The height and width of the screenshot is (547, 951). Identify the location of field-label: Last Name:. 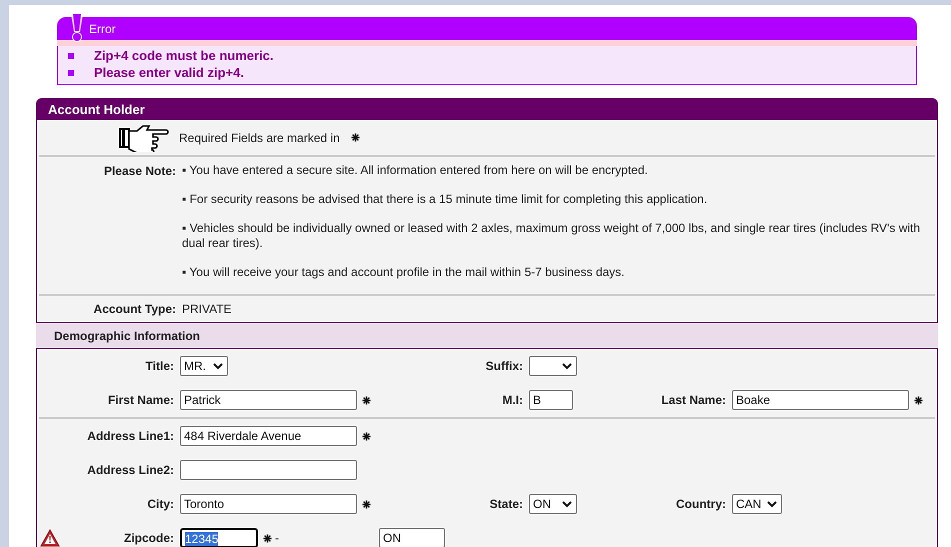
(693, 400).